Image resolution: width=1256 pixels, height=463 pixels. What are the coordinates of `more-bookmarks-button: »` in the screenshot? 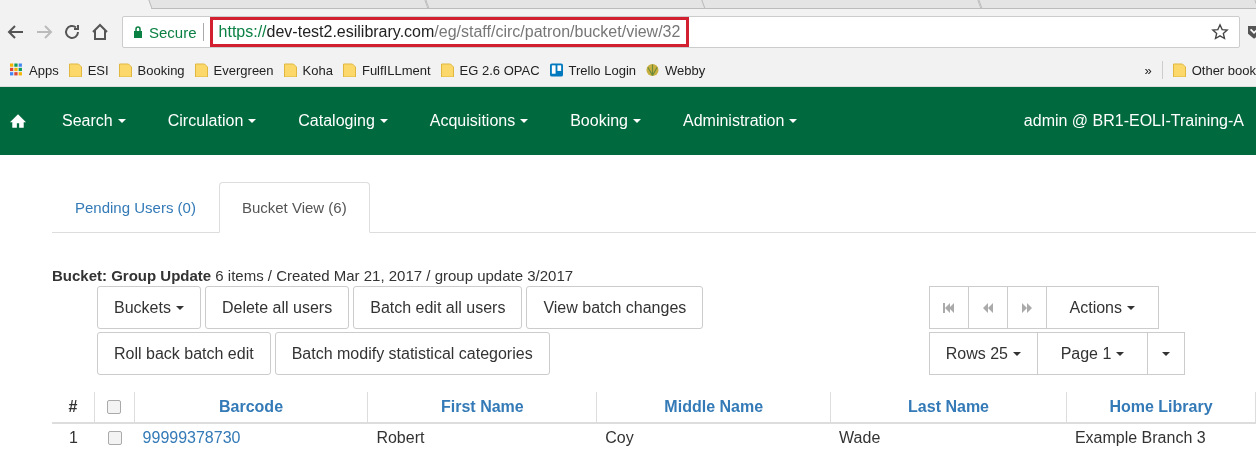 It's located at (1148, 70).